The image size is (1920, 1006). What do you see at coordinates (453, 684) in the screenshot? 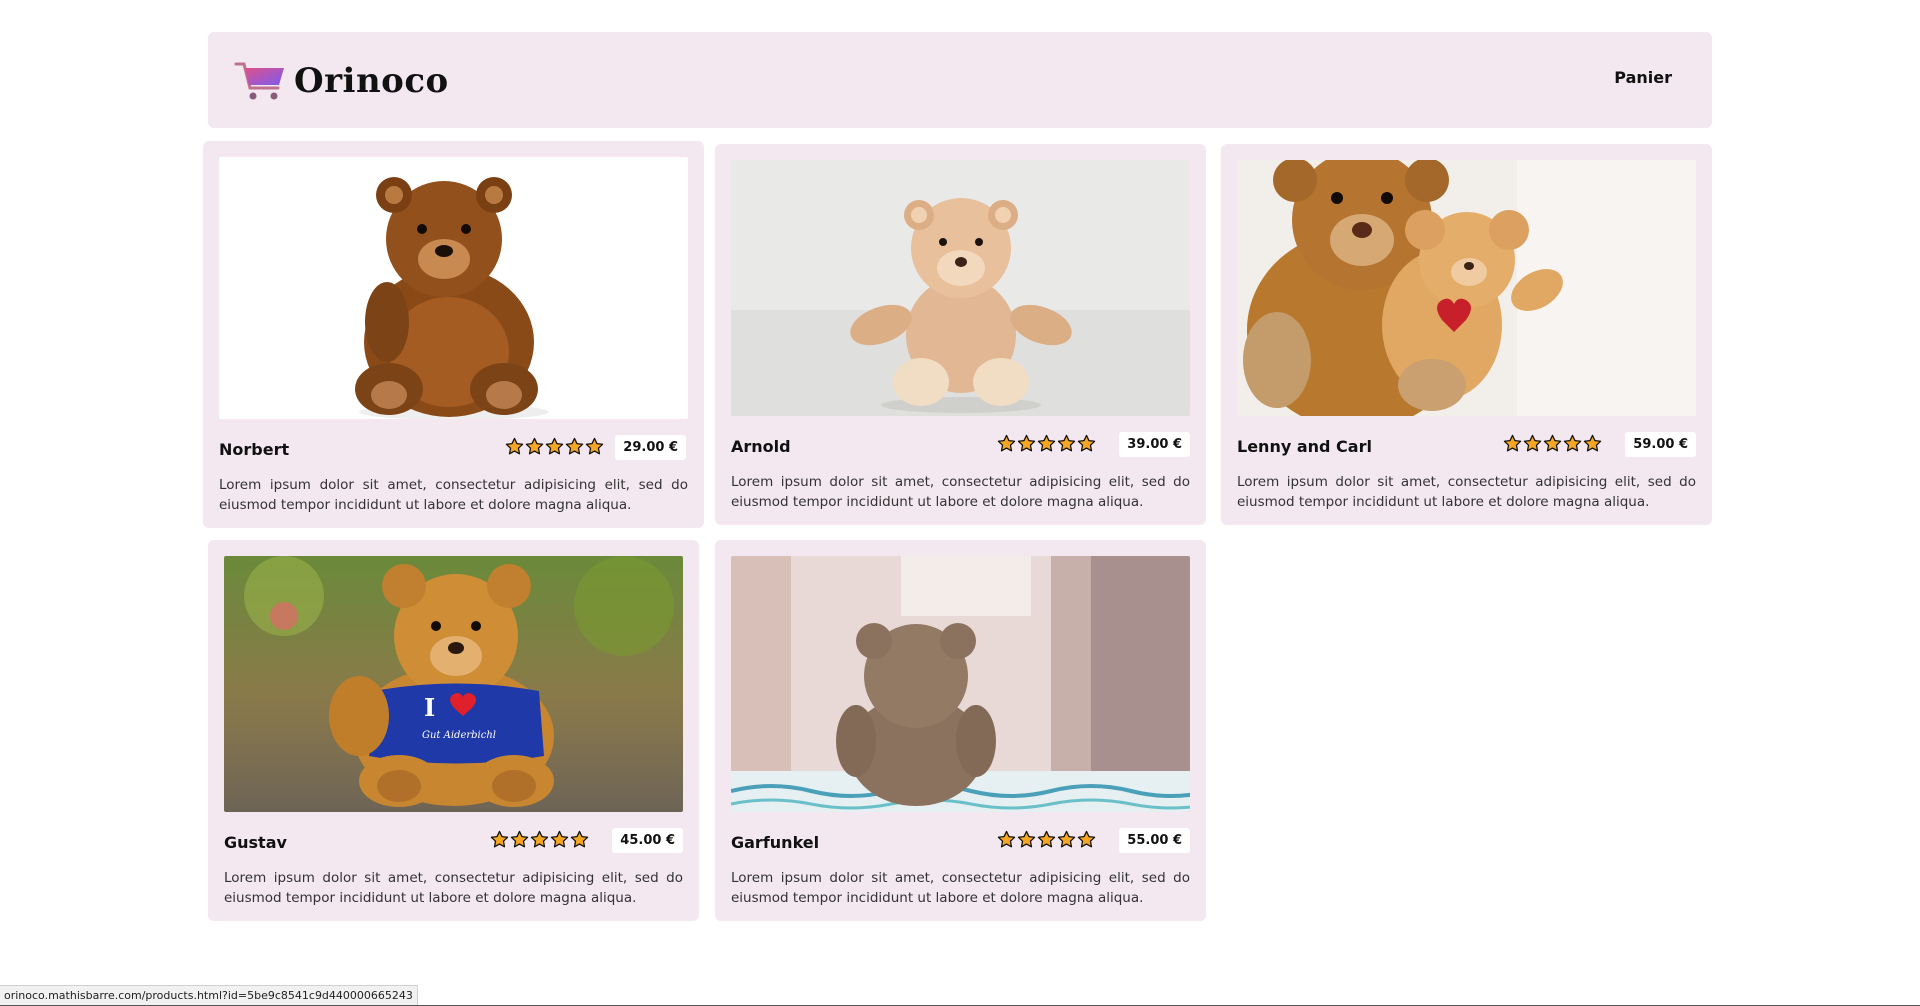
I see `product-image: I Gut Aiderbichl` at bounding box center [453, 684].